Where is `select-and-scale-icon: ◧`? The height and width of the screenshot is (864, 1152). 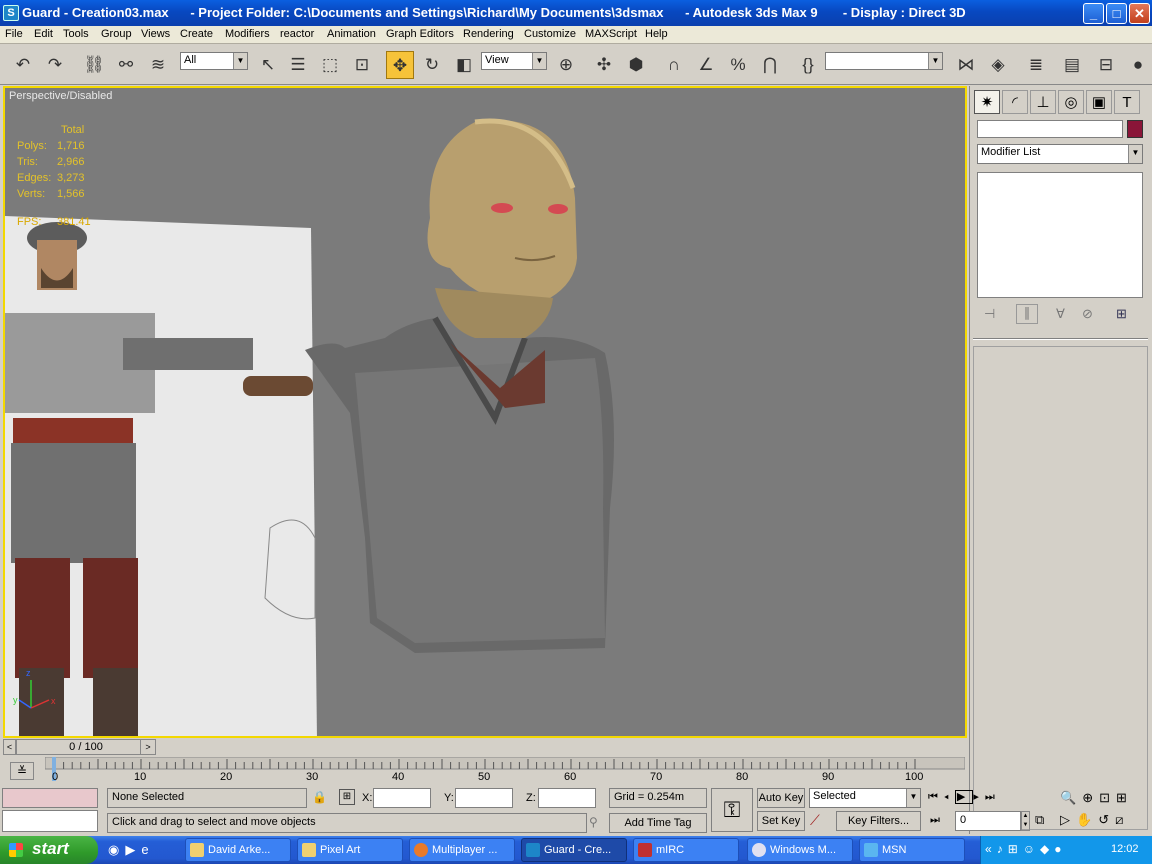 select-and-scale-icon: ◧ is located at coordinates (464, 65).